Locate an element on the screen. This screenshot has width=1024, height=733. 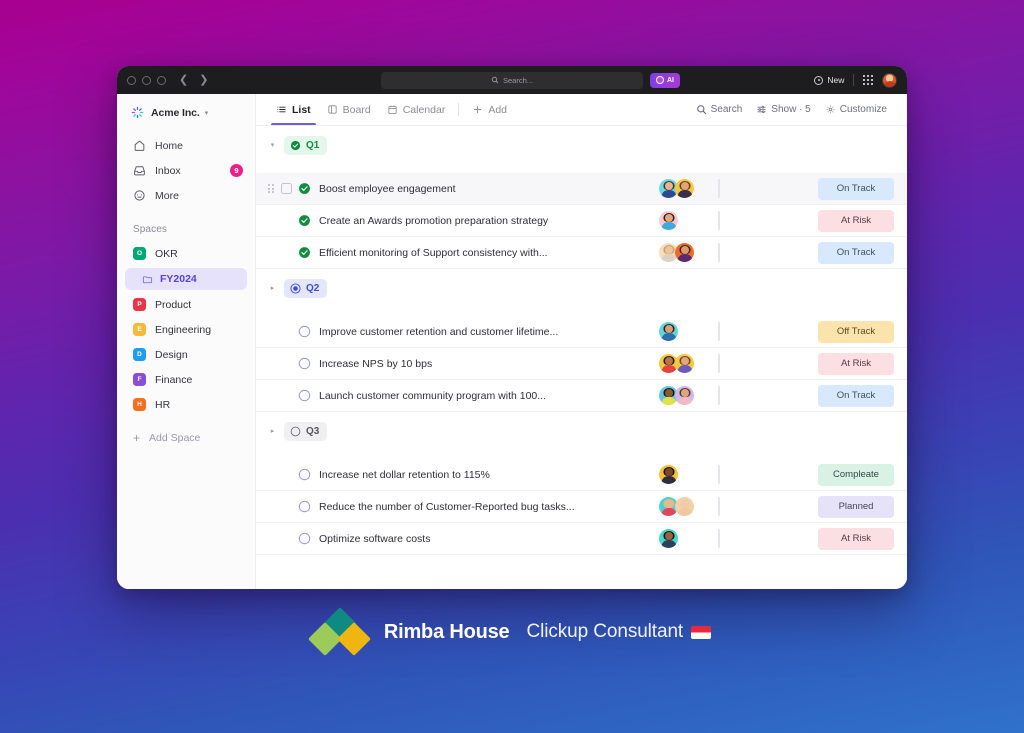
sidebar-item-design: D Design is located at coordinates (186, 354).